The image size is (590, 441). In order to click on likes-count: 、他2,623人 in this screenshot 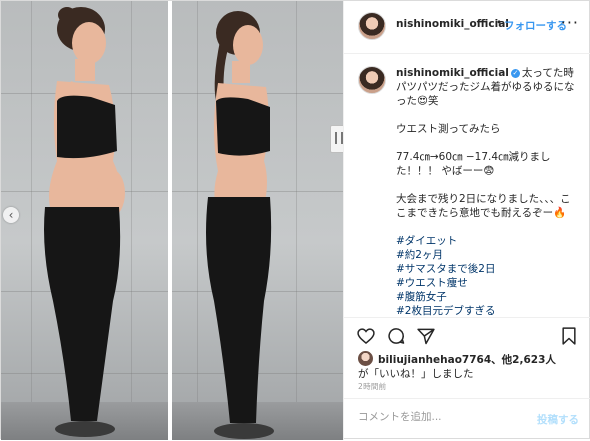, I will do `click(523, 360)`.